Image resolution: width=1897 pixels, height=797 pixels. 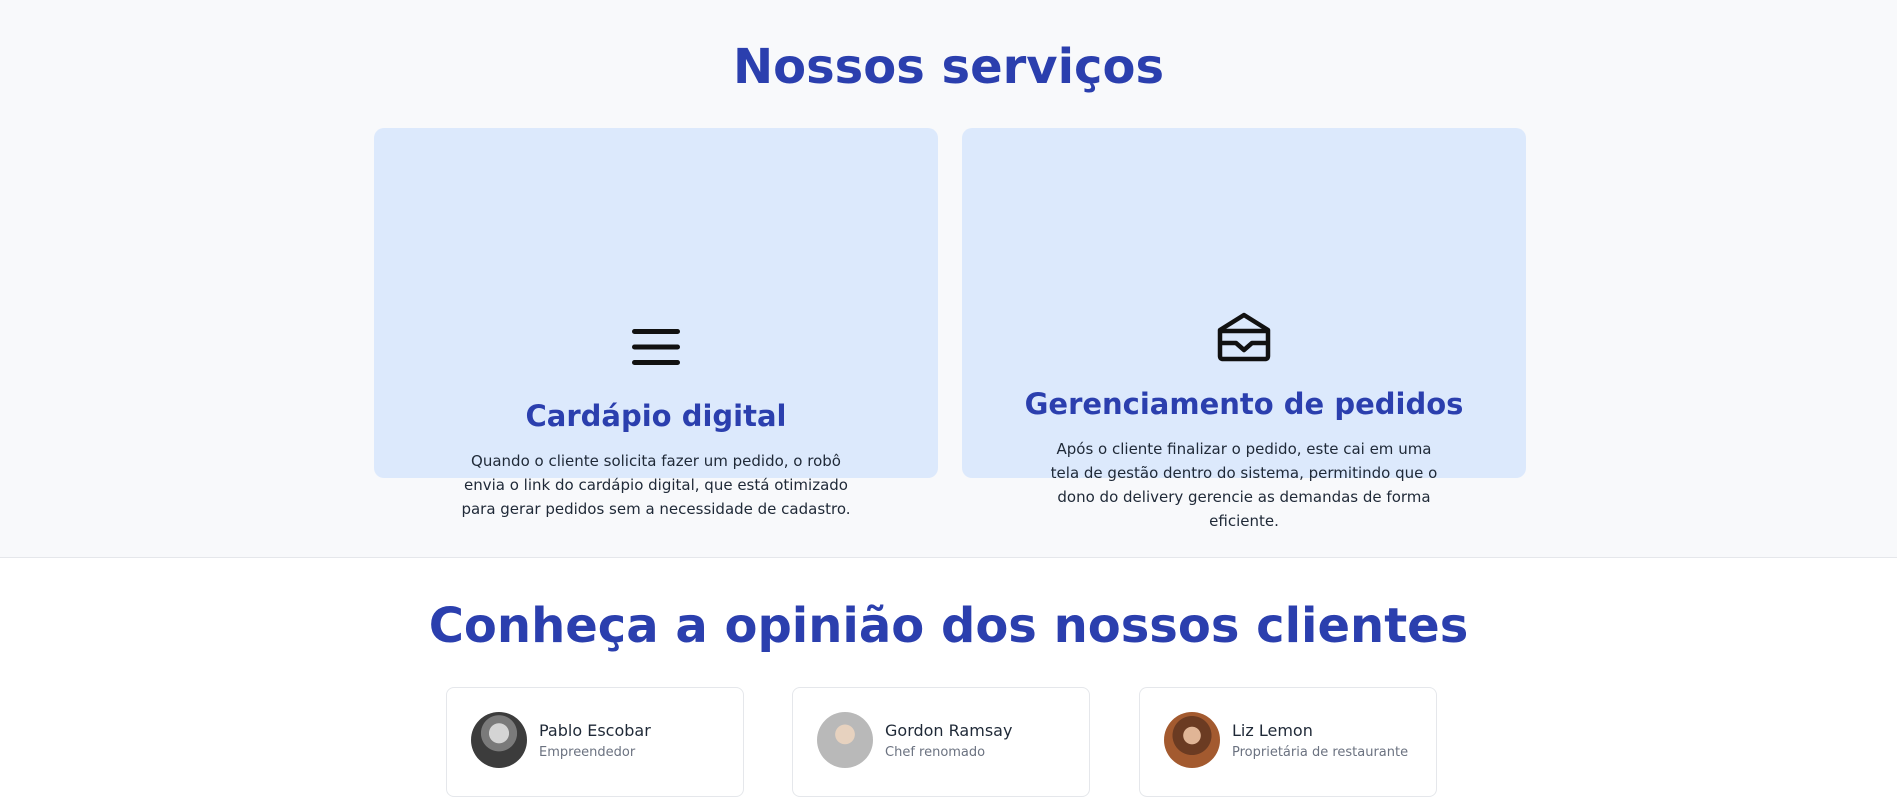 I want to click on testimonial-card: Gordon Ramsay Chef renomado, so click(x=941, y=742).